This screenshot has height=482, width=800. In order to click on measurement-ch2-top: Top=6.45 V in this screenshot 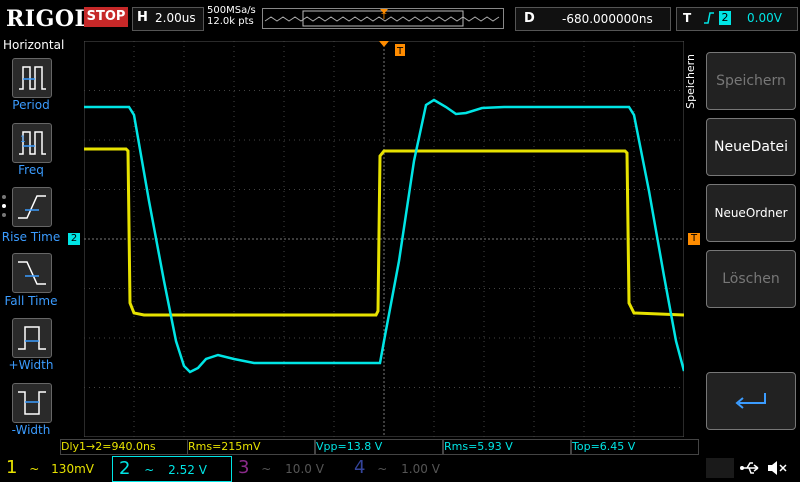, I will do `click(635, 447)`.